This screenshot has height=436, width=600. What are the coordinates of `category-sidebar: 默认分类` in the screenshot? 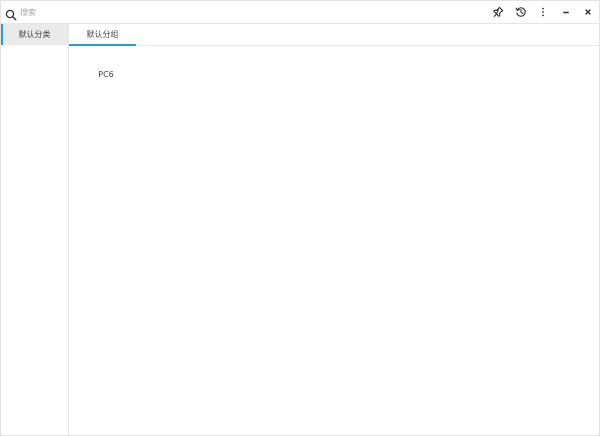 It's located at (35, 229).